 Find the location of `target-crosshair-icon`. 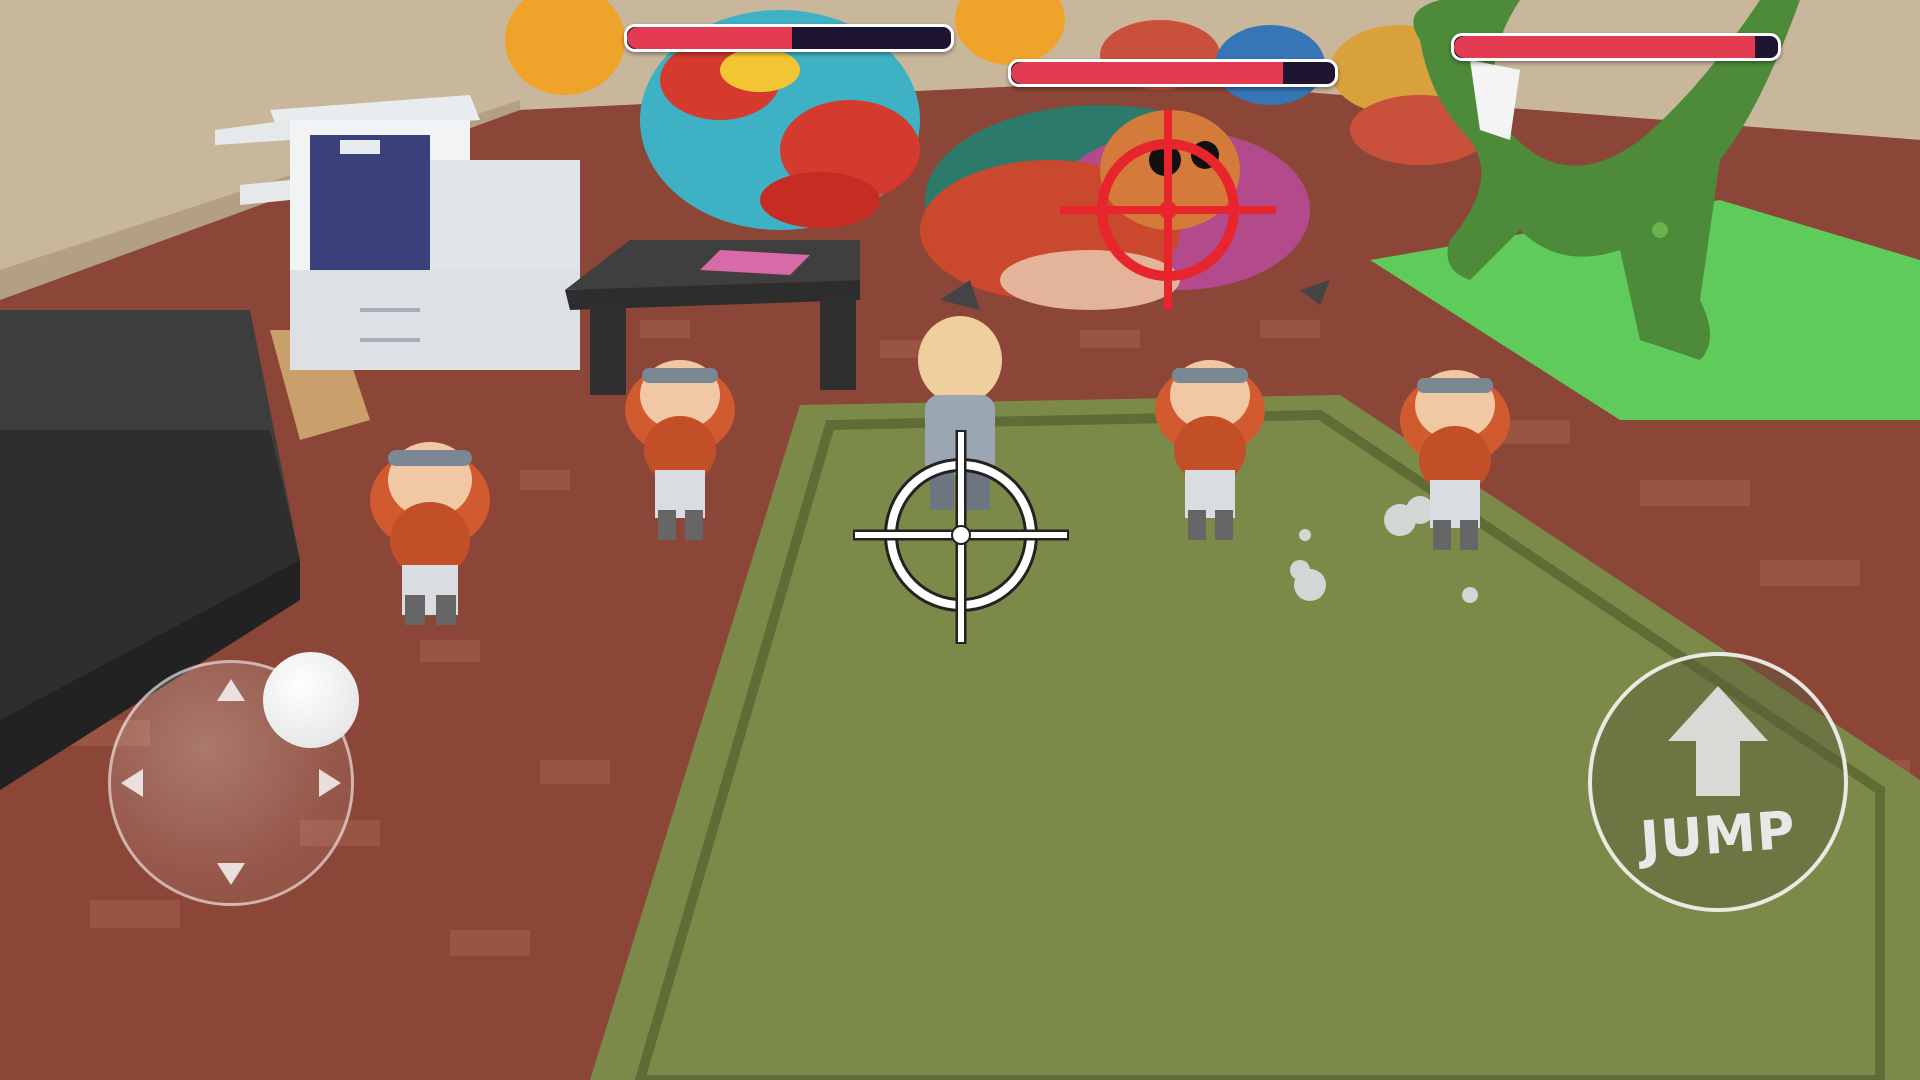

target-crosshair-icon is located at coordinates (1168, 210).